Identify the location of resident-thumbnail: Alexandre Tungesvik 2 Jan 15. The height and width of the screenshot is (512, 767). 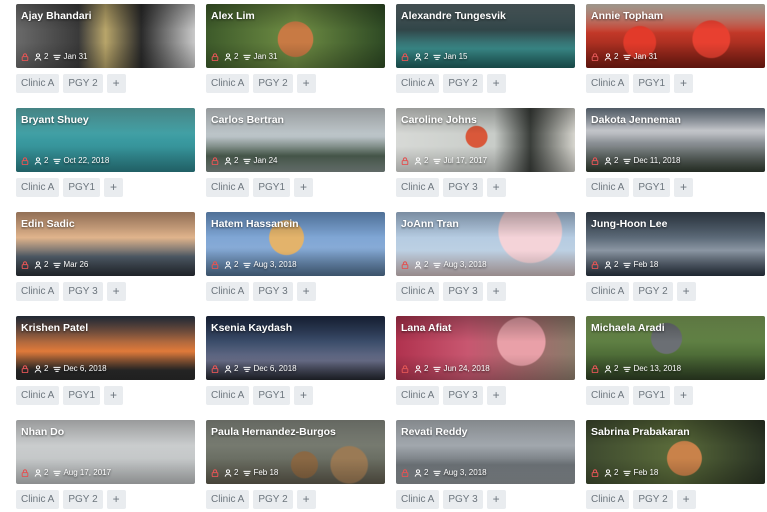
(485, 36).